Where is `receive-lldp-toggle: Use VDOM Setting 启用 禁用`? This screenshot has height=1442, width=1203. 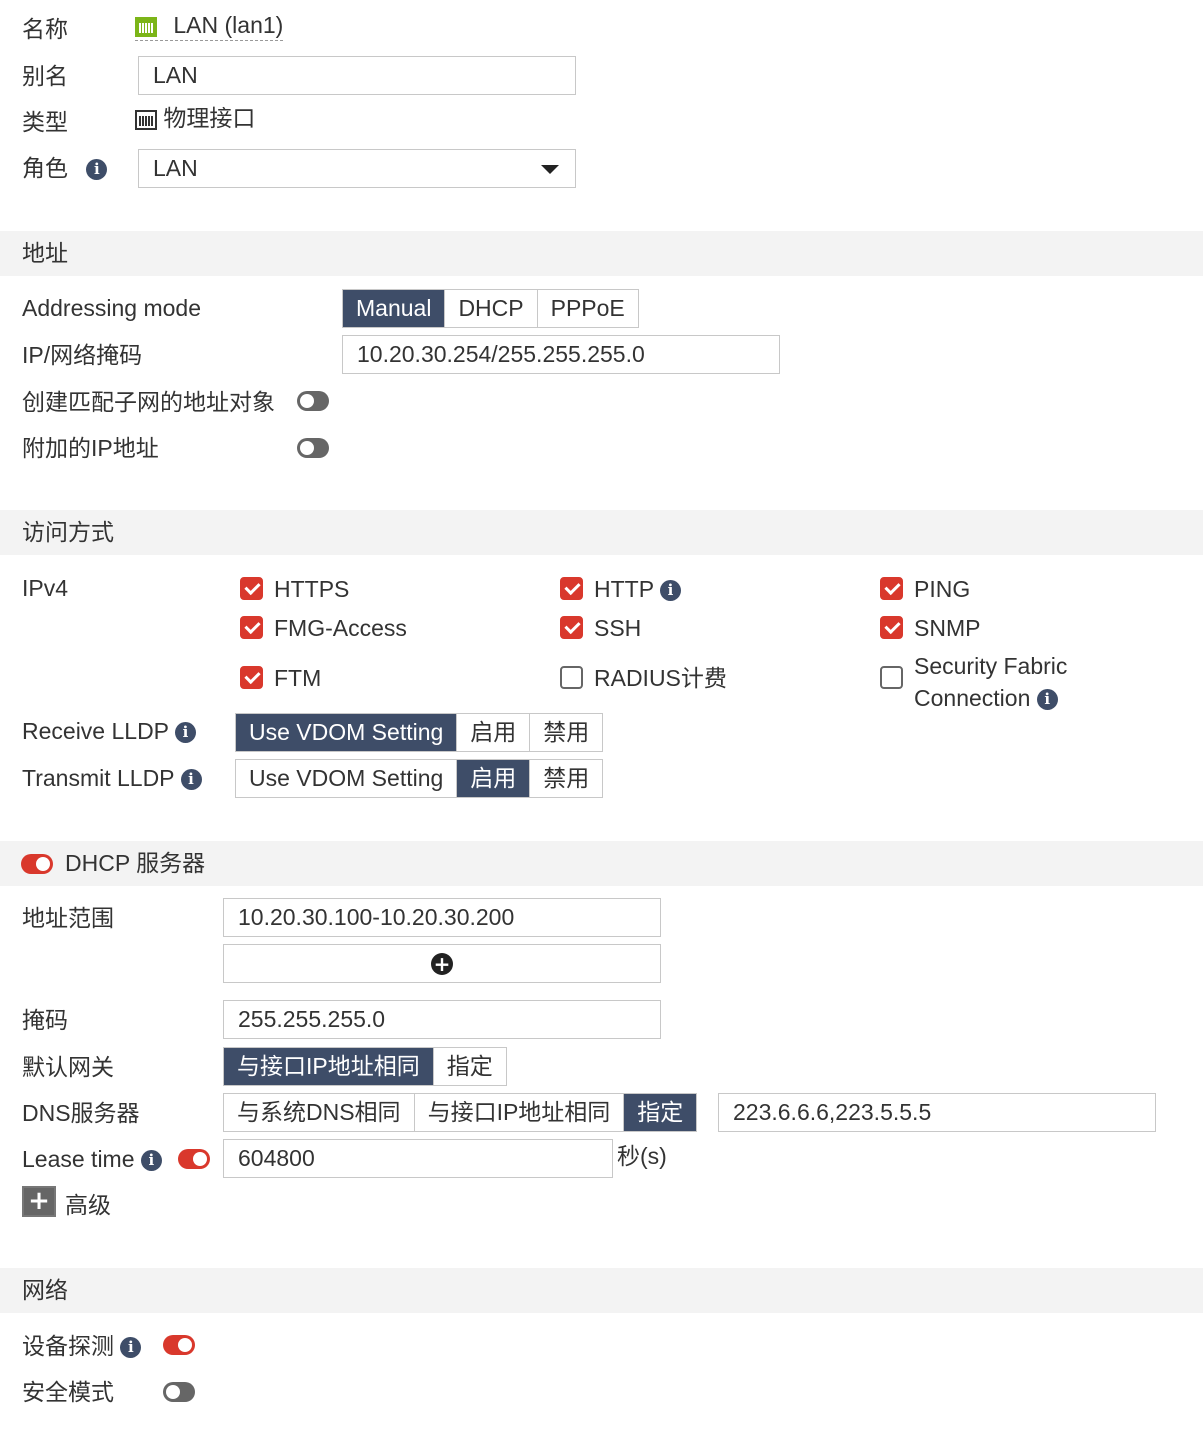 receive-lldp-toggle: Use VDOM Setting 启用 禁用 is located at coordinates (419, 732).